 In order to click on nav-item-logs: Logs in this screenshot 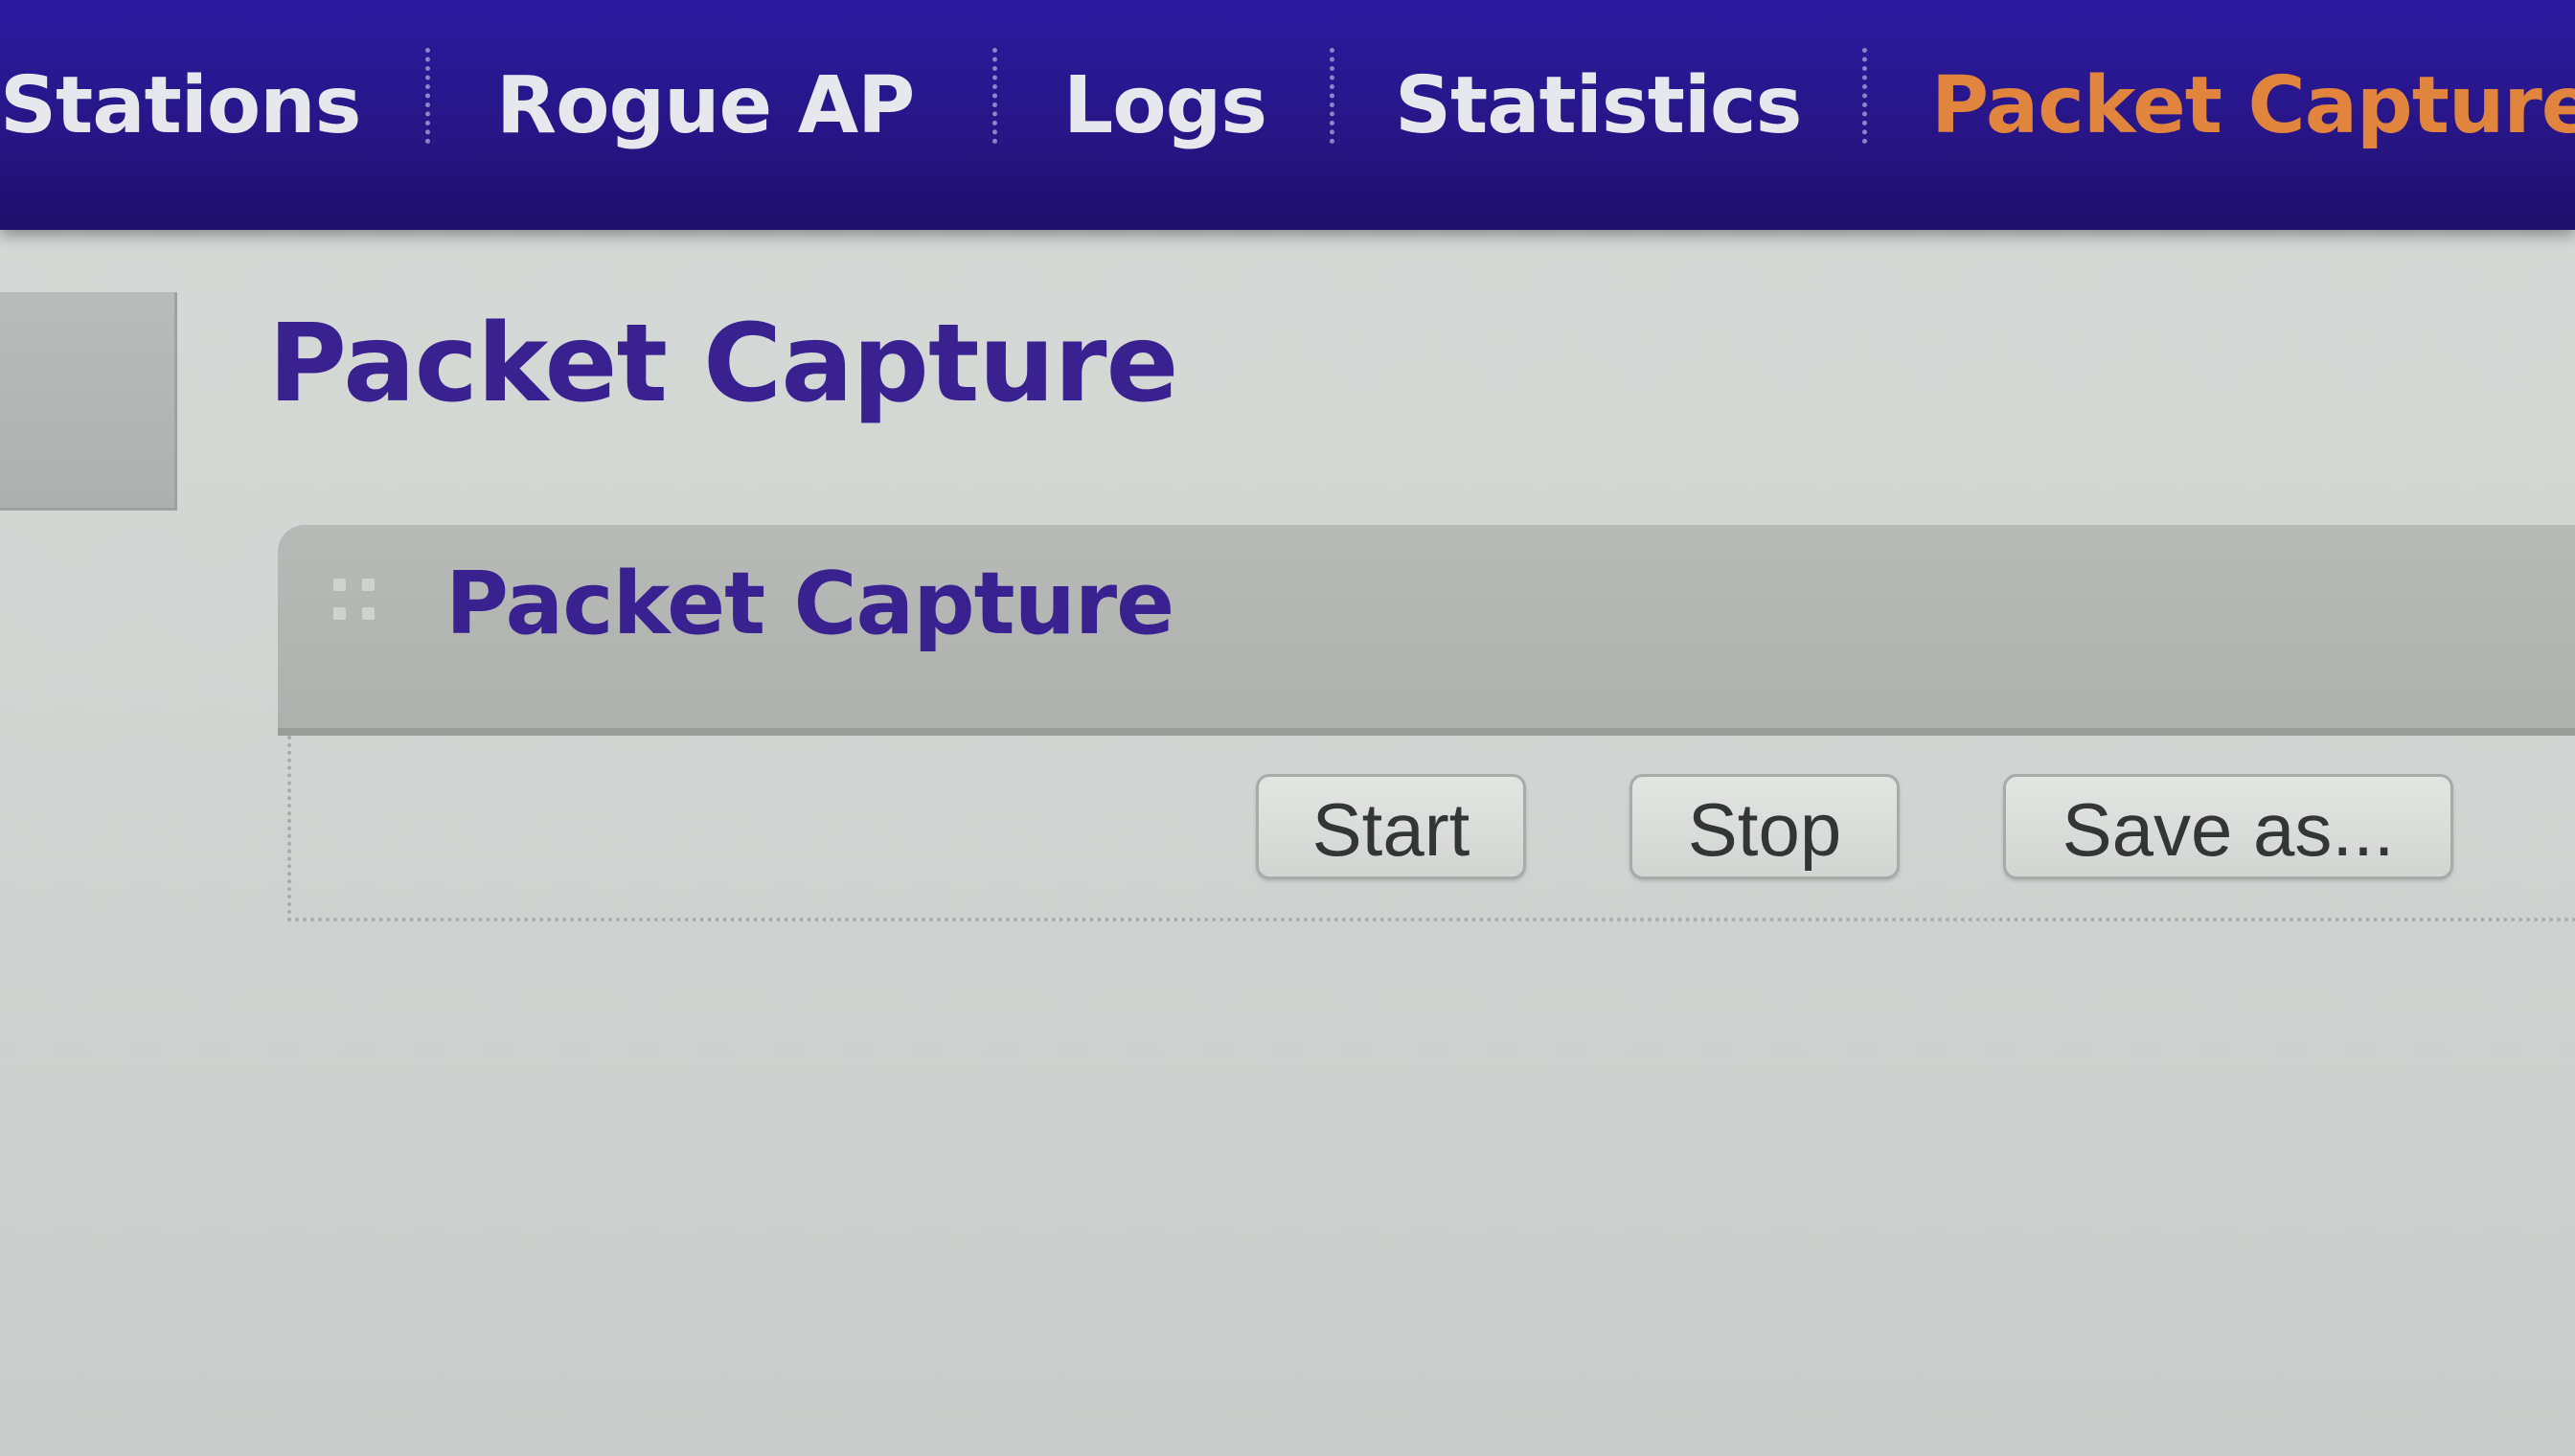, I will do `click(1165, 106)`.